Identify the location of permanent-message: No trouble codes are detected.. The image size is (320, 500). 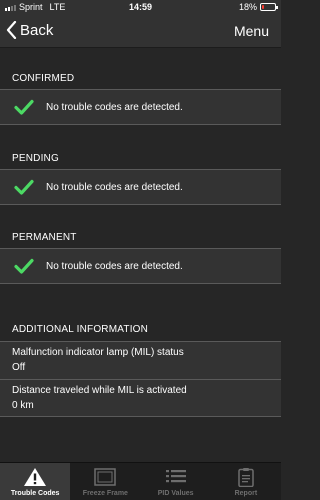
(114, 266).